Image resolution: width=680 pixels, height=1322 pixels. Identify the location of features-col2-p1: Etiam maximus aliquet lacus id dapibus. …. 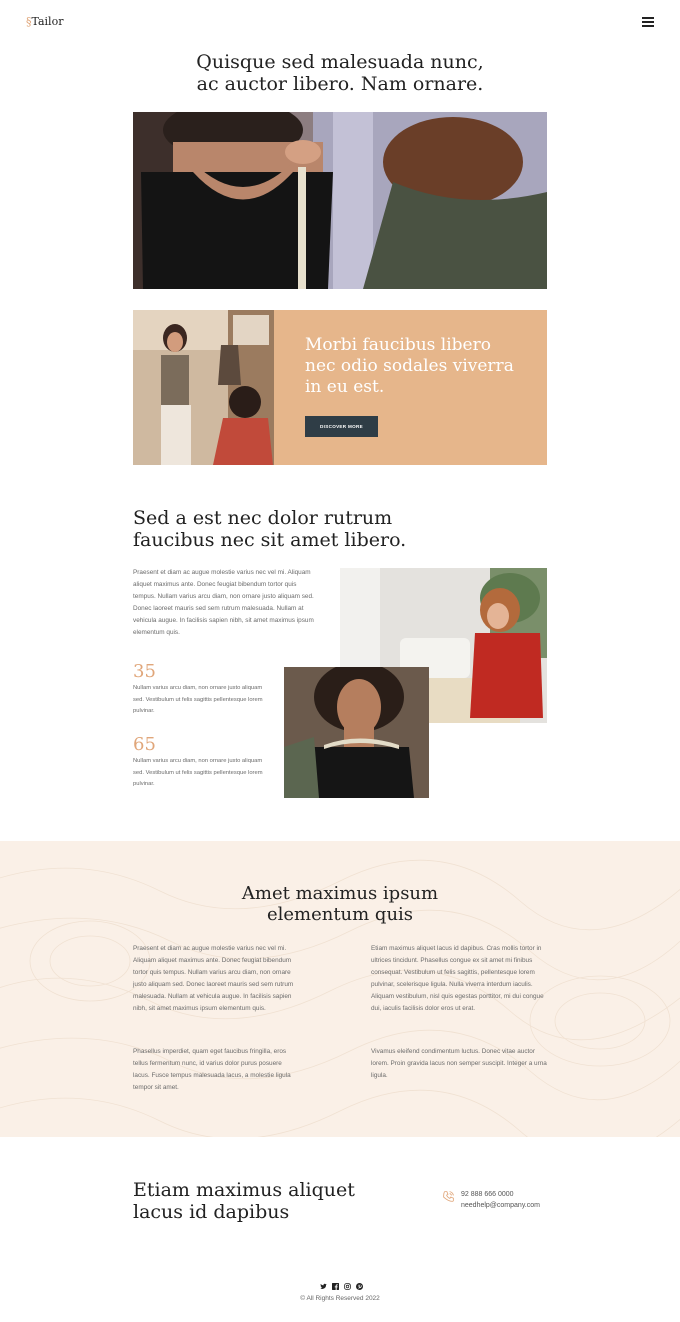
(457, 978).